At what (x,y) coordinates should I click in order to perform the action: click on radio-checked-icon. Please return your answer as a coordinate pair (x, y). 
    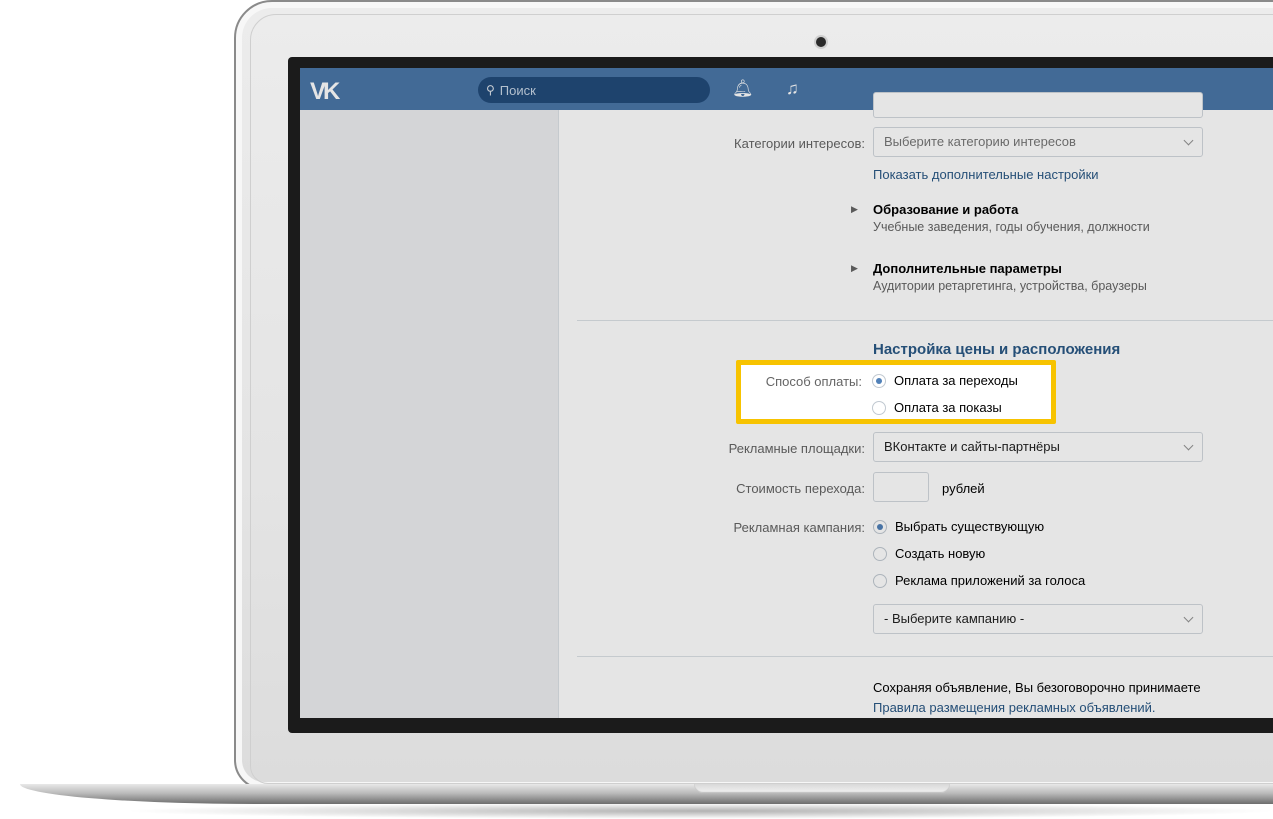
    Looking at the image, I should click on (879, 380).